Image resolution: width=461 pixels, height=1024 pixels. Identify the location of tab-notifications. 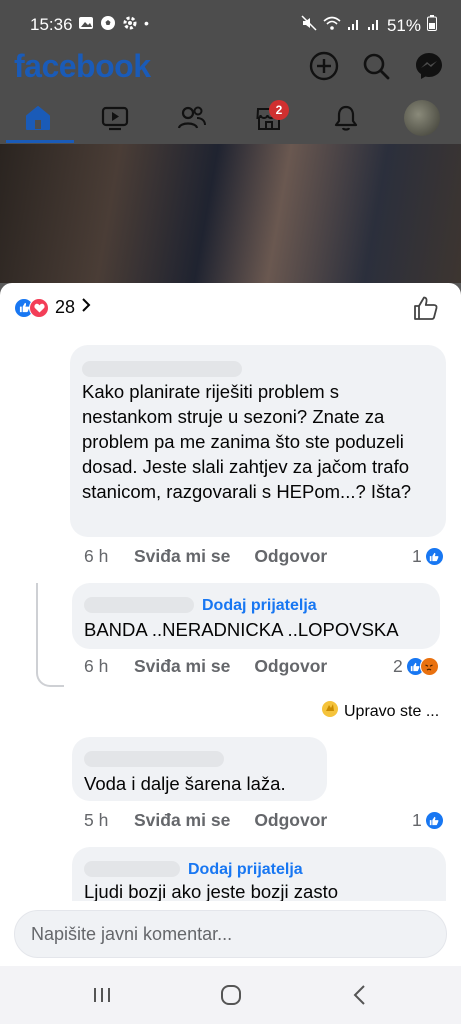
(346, 118).